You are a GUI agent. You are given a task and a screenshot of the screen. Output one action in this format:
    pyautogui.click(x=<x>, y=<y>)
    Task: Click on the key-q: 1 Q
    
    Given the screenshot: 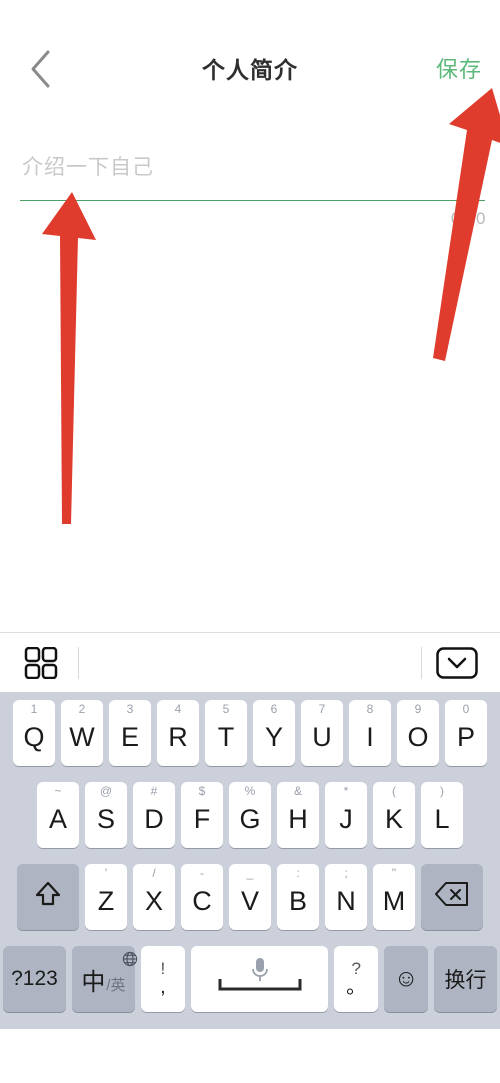 What is the action you would take?
    pyautogui.click(x=34, y=733)
    